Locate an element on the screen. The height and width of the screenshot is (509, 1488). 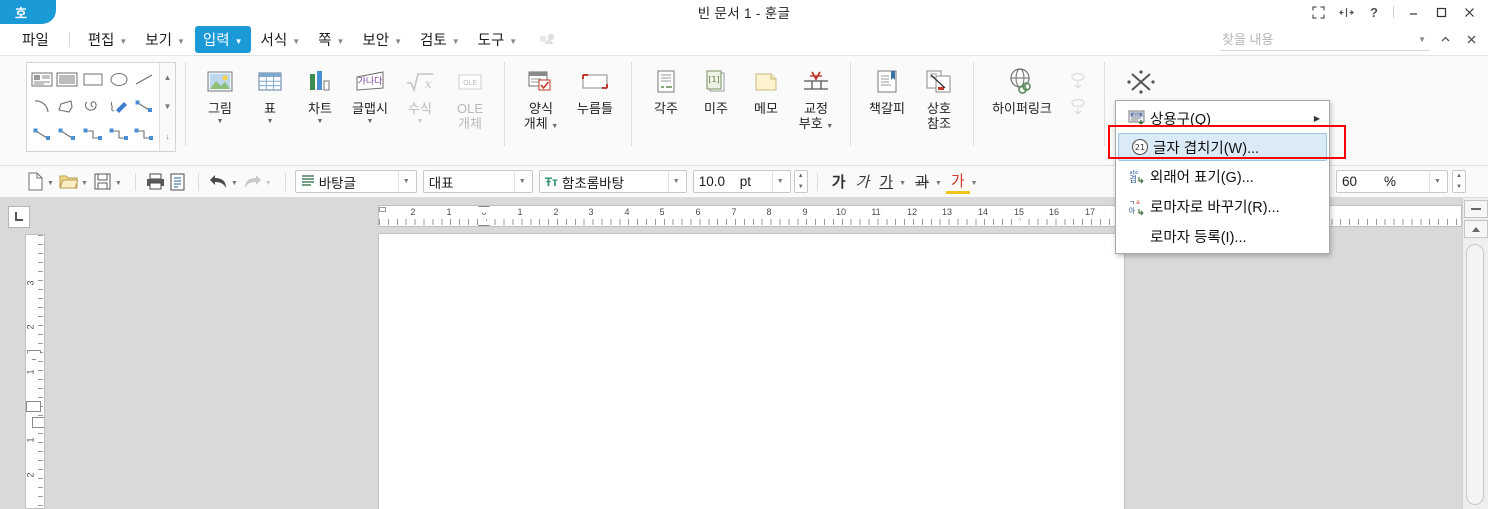
menu-item-glossary: abc 상용구(Q) ▶ is located at coordinates (1222, 118).